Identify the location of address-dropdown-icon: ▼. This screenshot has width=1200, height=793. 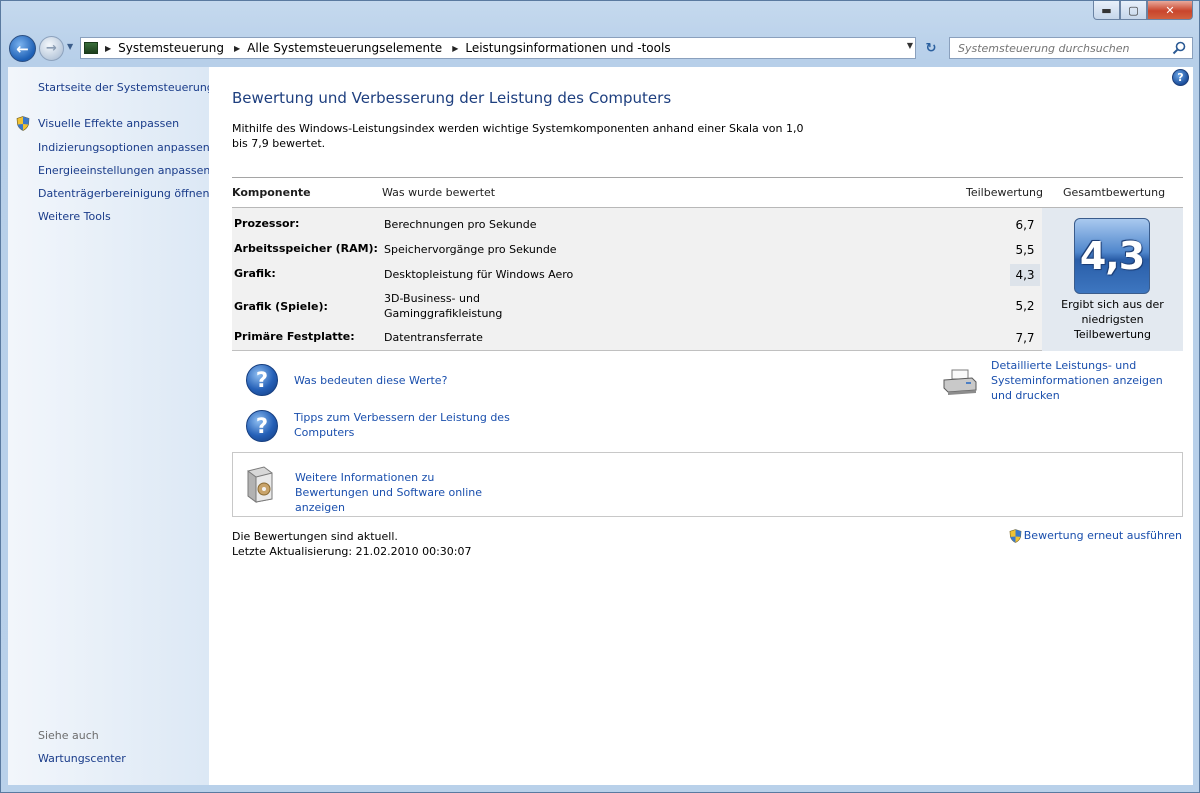
(910, 45).